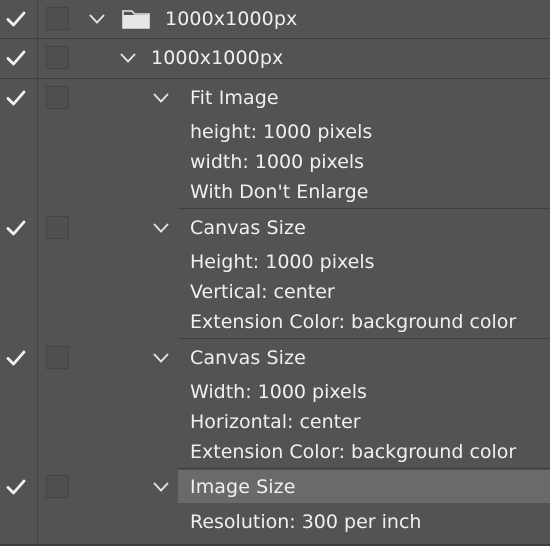  I want to click on step-detail: Vertical: center, so click(262, 292).